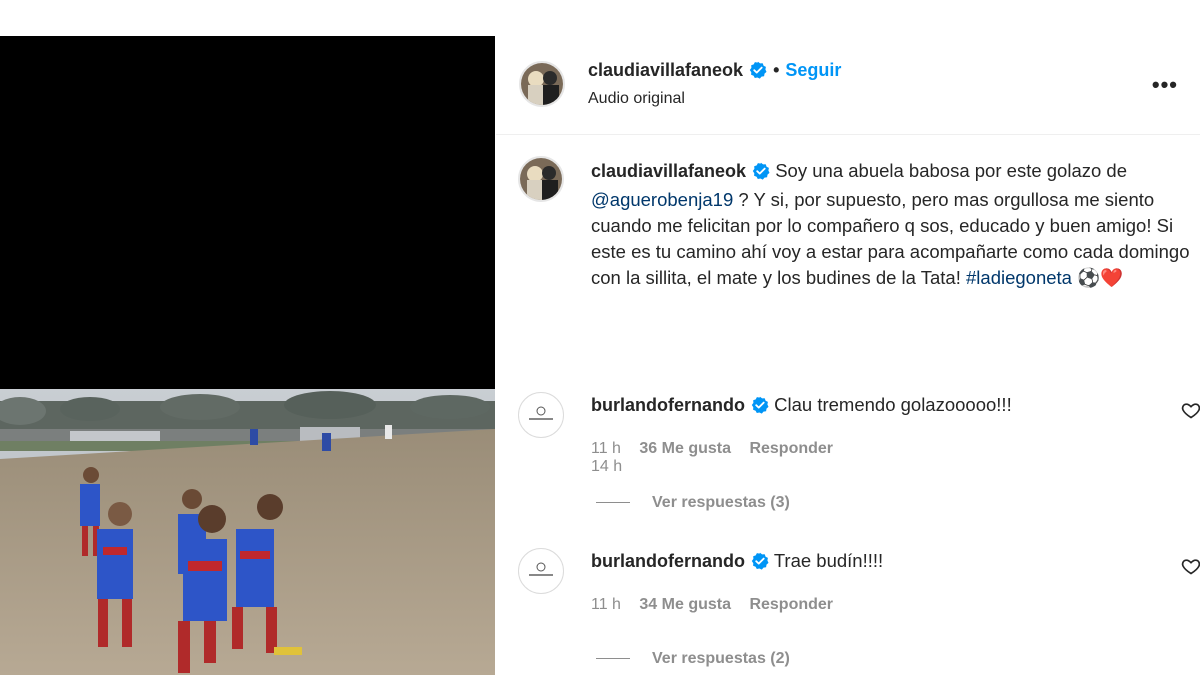  I want to click on view-replies-button: Ver respuestas (2), so click(693, 659).